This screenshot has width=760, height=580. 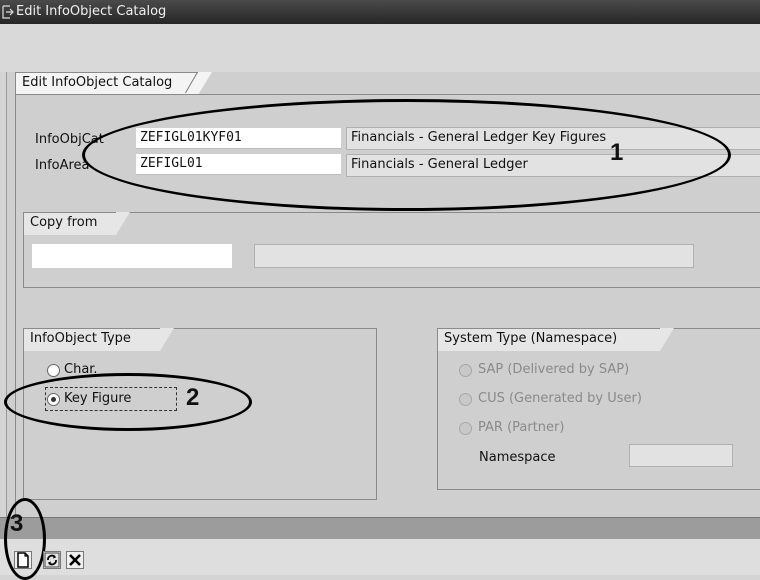 I want to click on bottom-toolbar, so click(x=380, y=557).